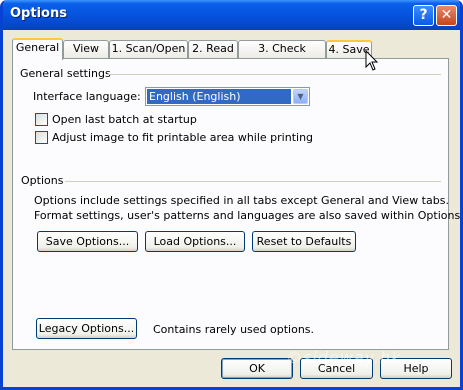  I want to click on tab-general: General, so click(37, 49).